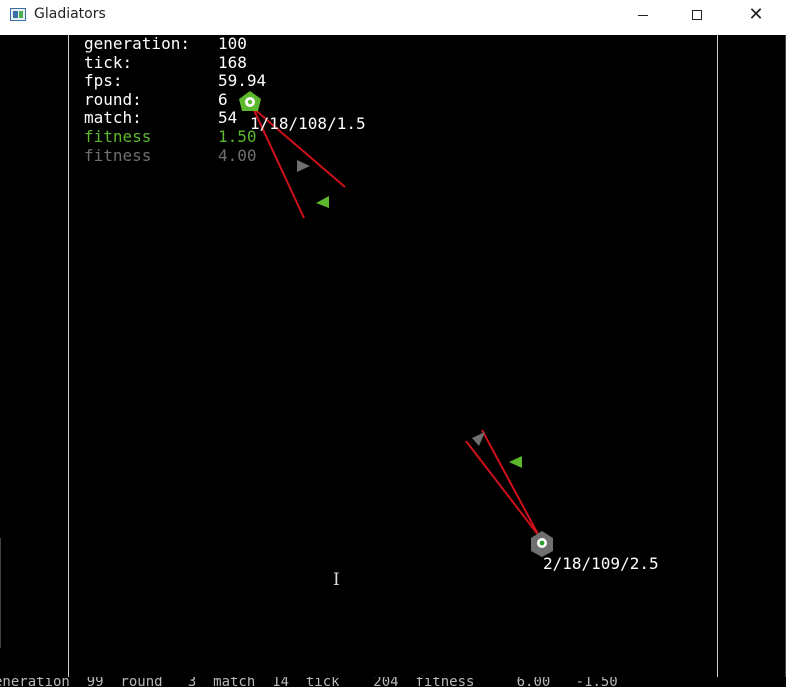  What do you see at coordinates (156, 100) in the screenshot?
I see `stat-round: round: 6` at bounding box center [156, 100].